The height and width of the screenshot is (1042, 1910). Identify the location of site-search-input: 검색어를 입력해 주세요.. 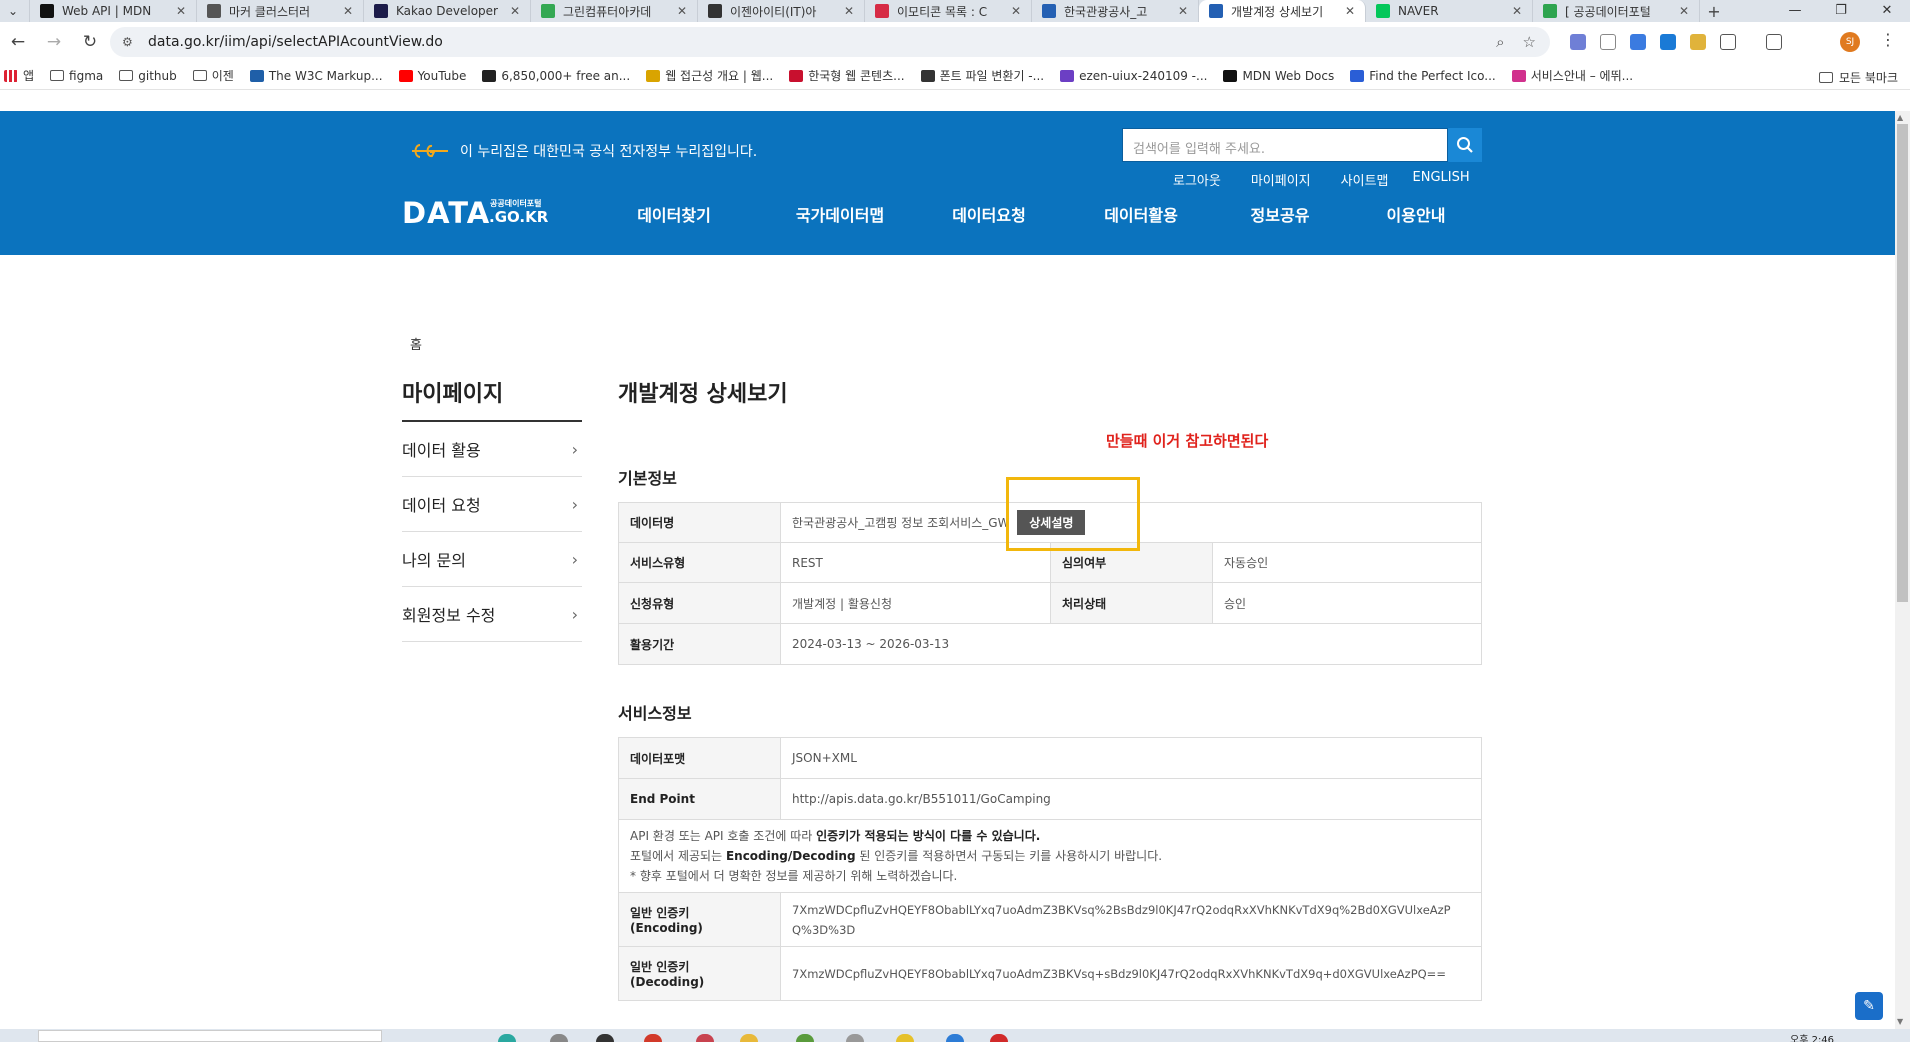
(1285, 145).